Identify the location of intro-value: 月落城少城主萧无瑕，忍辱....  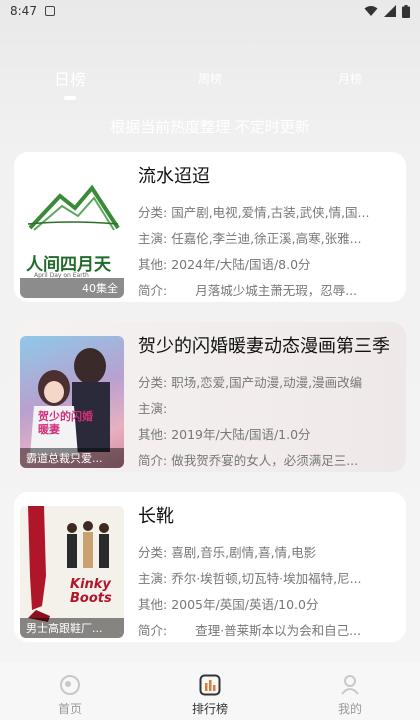
(276, 290).